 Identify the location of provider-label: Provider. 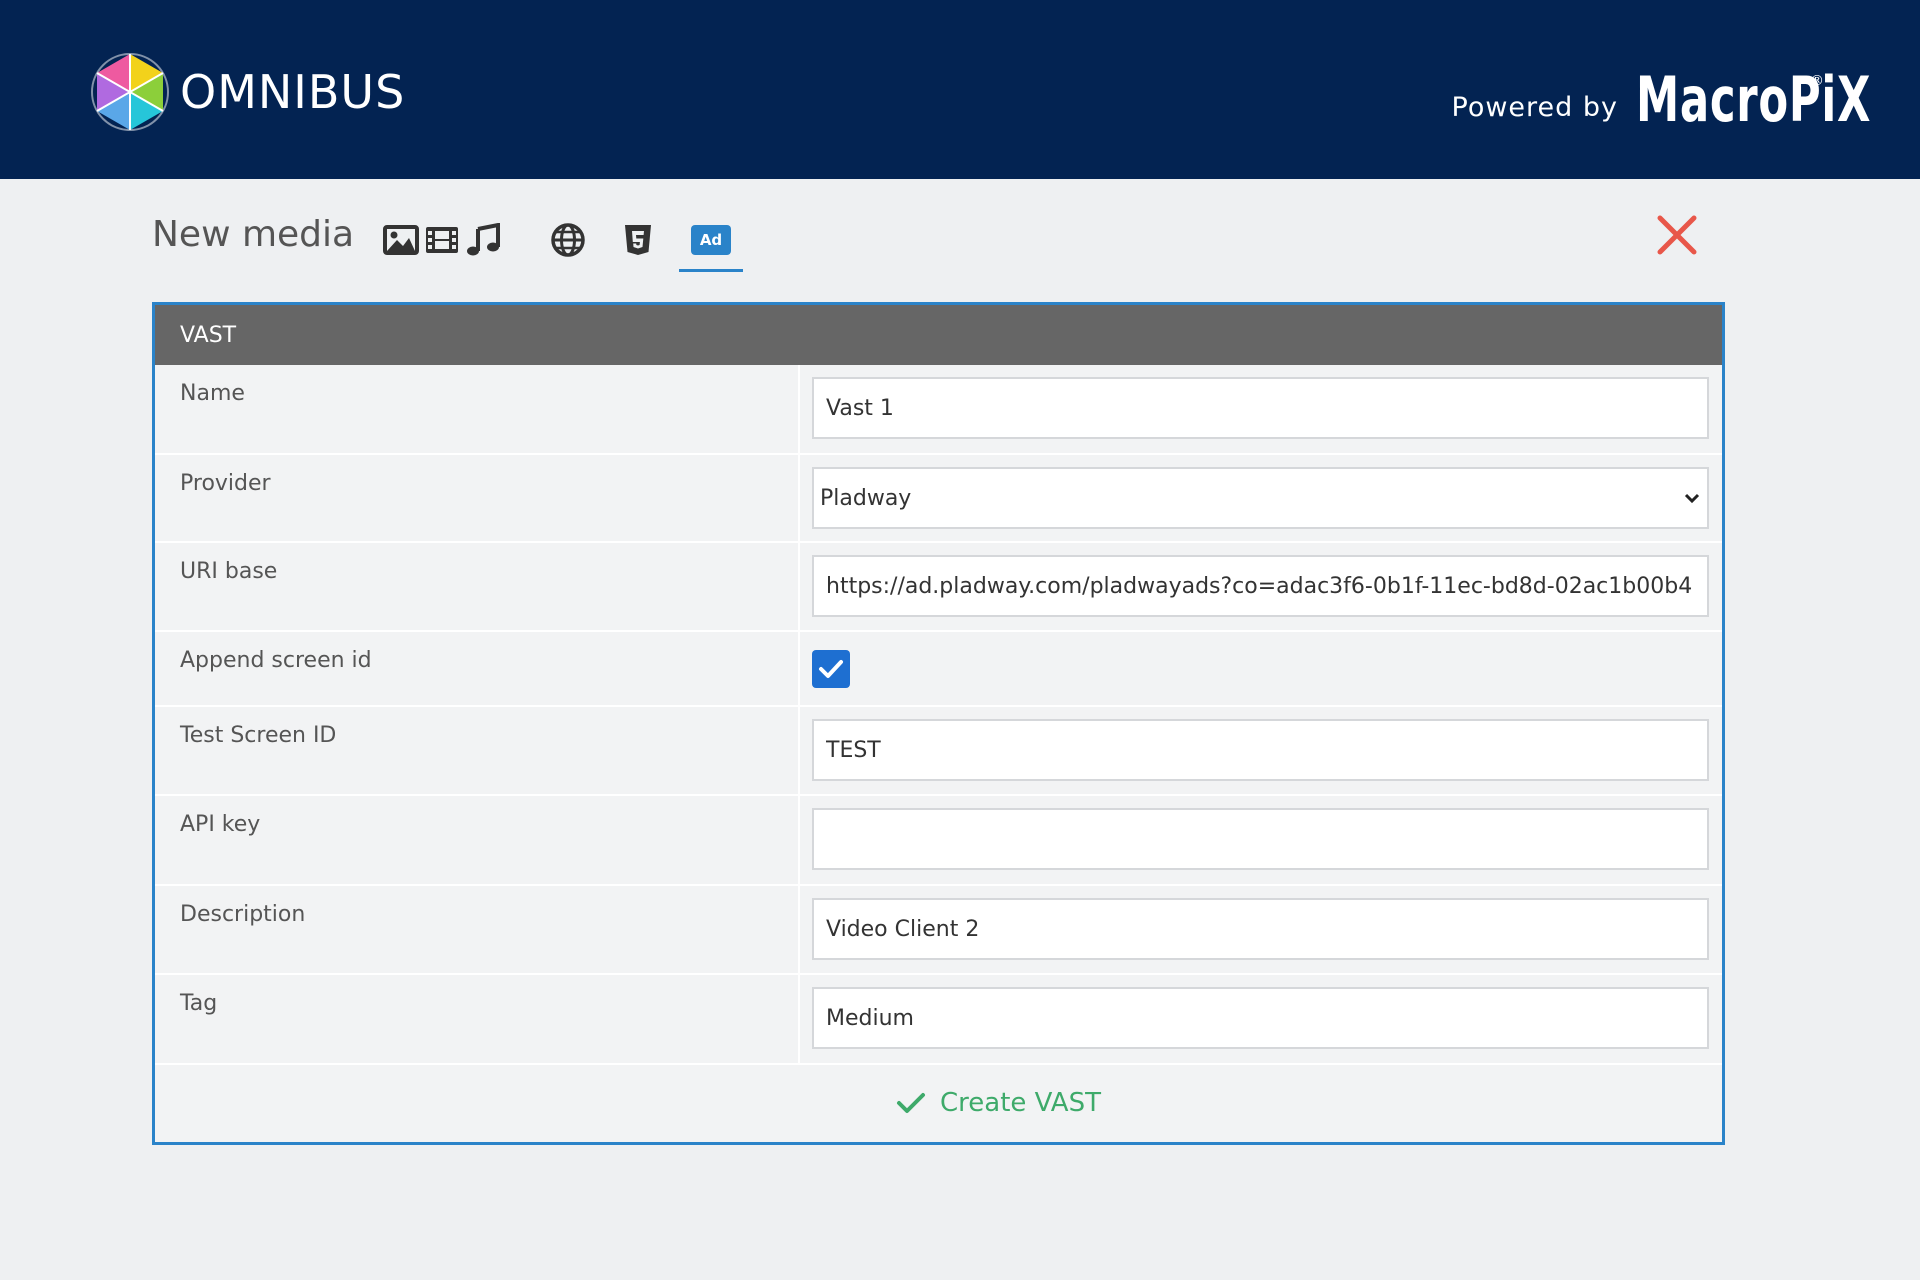
(225, 483).